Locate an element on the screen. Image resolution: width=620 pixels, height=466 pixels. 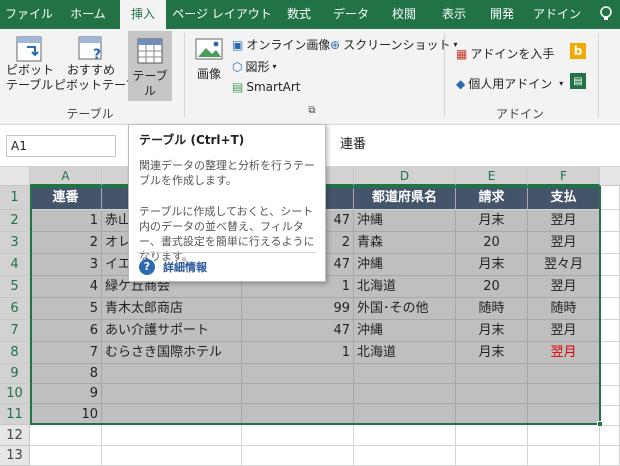
online-image-button: ▣ オンライン画像 is located at coordinates (281, 44).